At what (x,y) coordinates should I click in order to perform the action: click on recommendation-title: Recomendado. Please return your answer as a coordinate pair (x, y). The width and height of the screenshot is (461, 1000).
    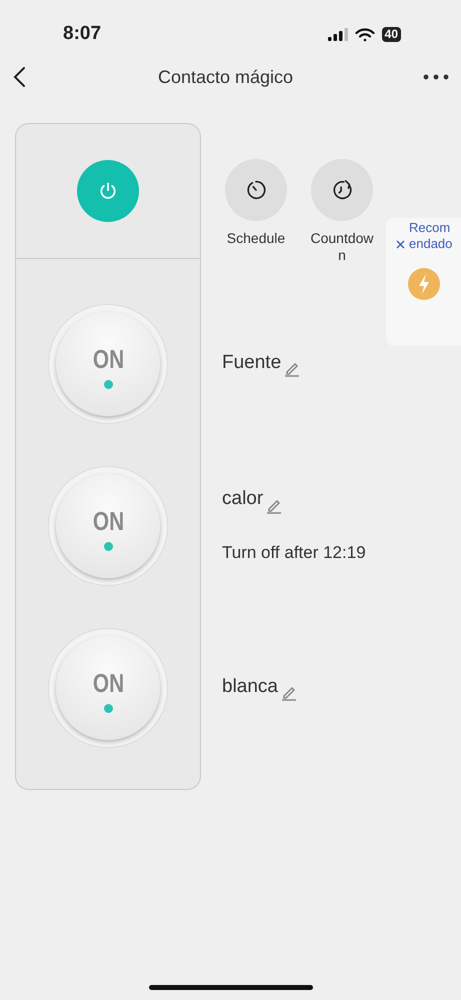
    Looking at the image, I should click on (431, 236).